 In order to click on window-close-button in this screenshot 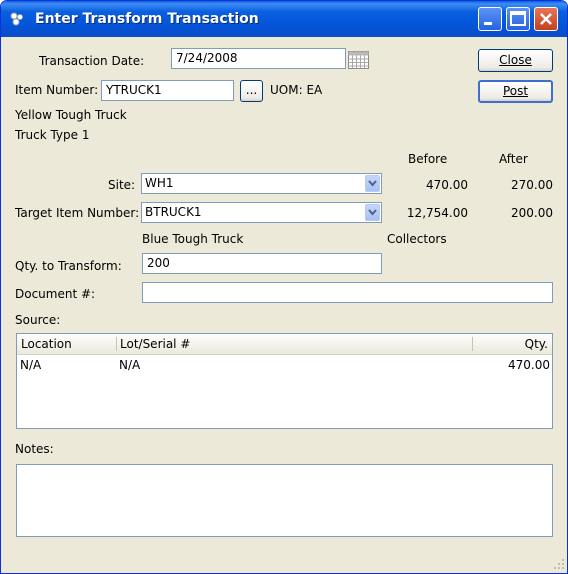, I will do `click(546, 19)`.